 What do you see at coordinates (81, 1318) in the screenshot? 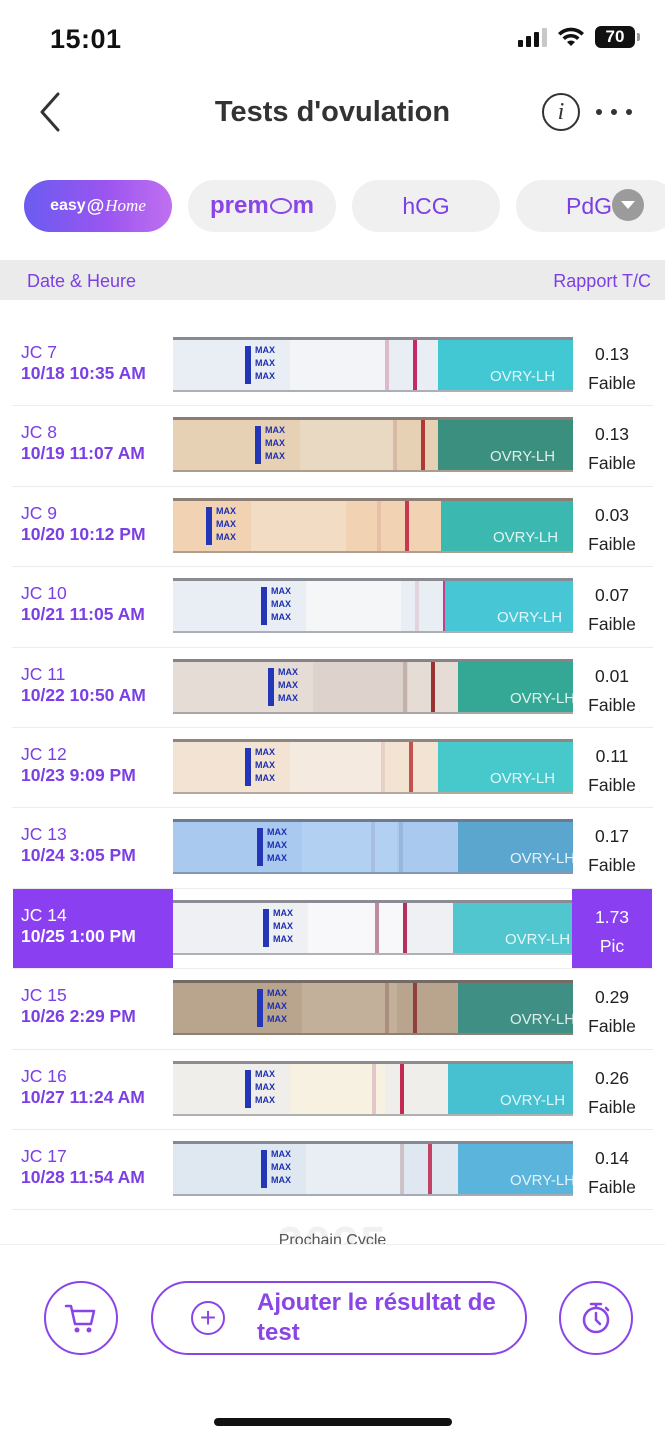
I see `shop-button` at bounding box center [81, 1318].